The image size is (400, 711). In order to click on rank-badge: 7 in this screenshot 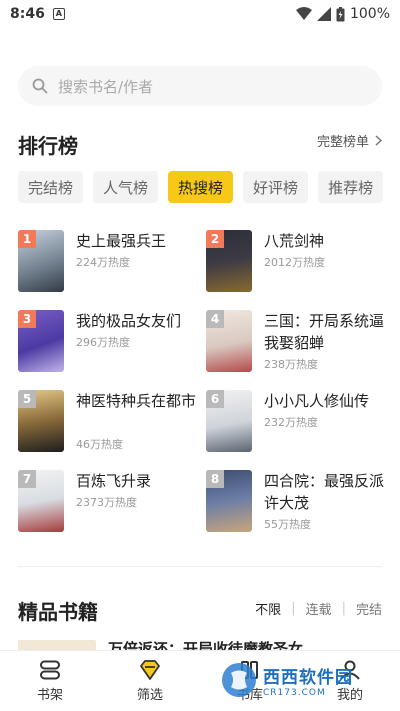, I will do `click(27, 479)`.